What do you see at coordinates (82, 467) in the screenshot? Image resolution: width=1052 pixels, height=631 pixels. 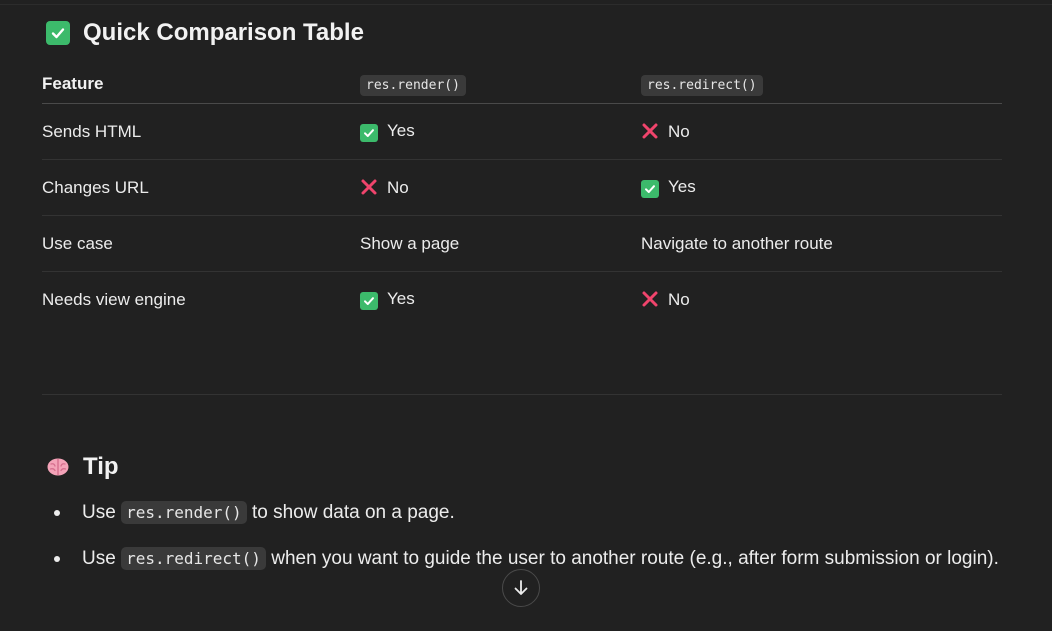 I see `tip-heading: Tip` at bounding box center [82, 467].